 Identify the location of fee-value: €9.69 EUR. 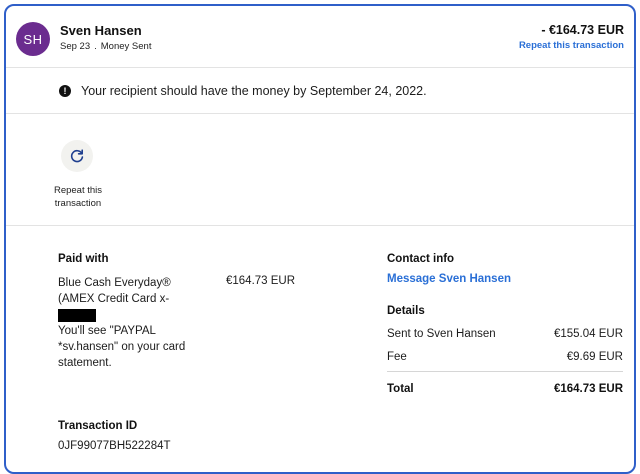
(594, 357).